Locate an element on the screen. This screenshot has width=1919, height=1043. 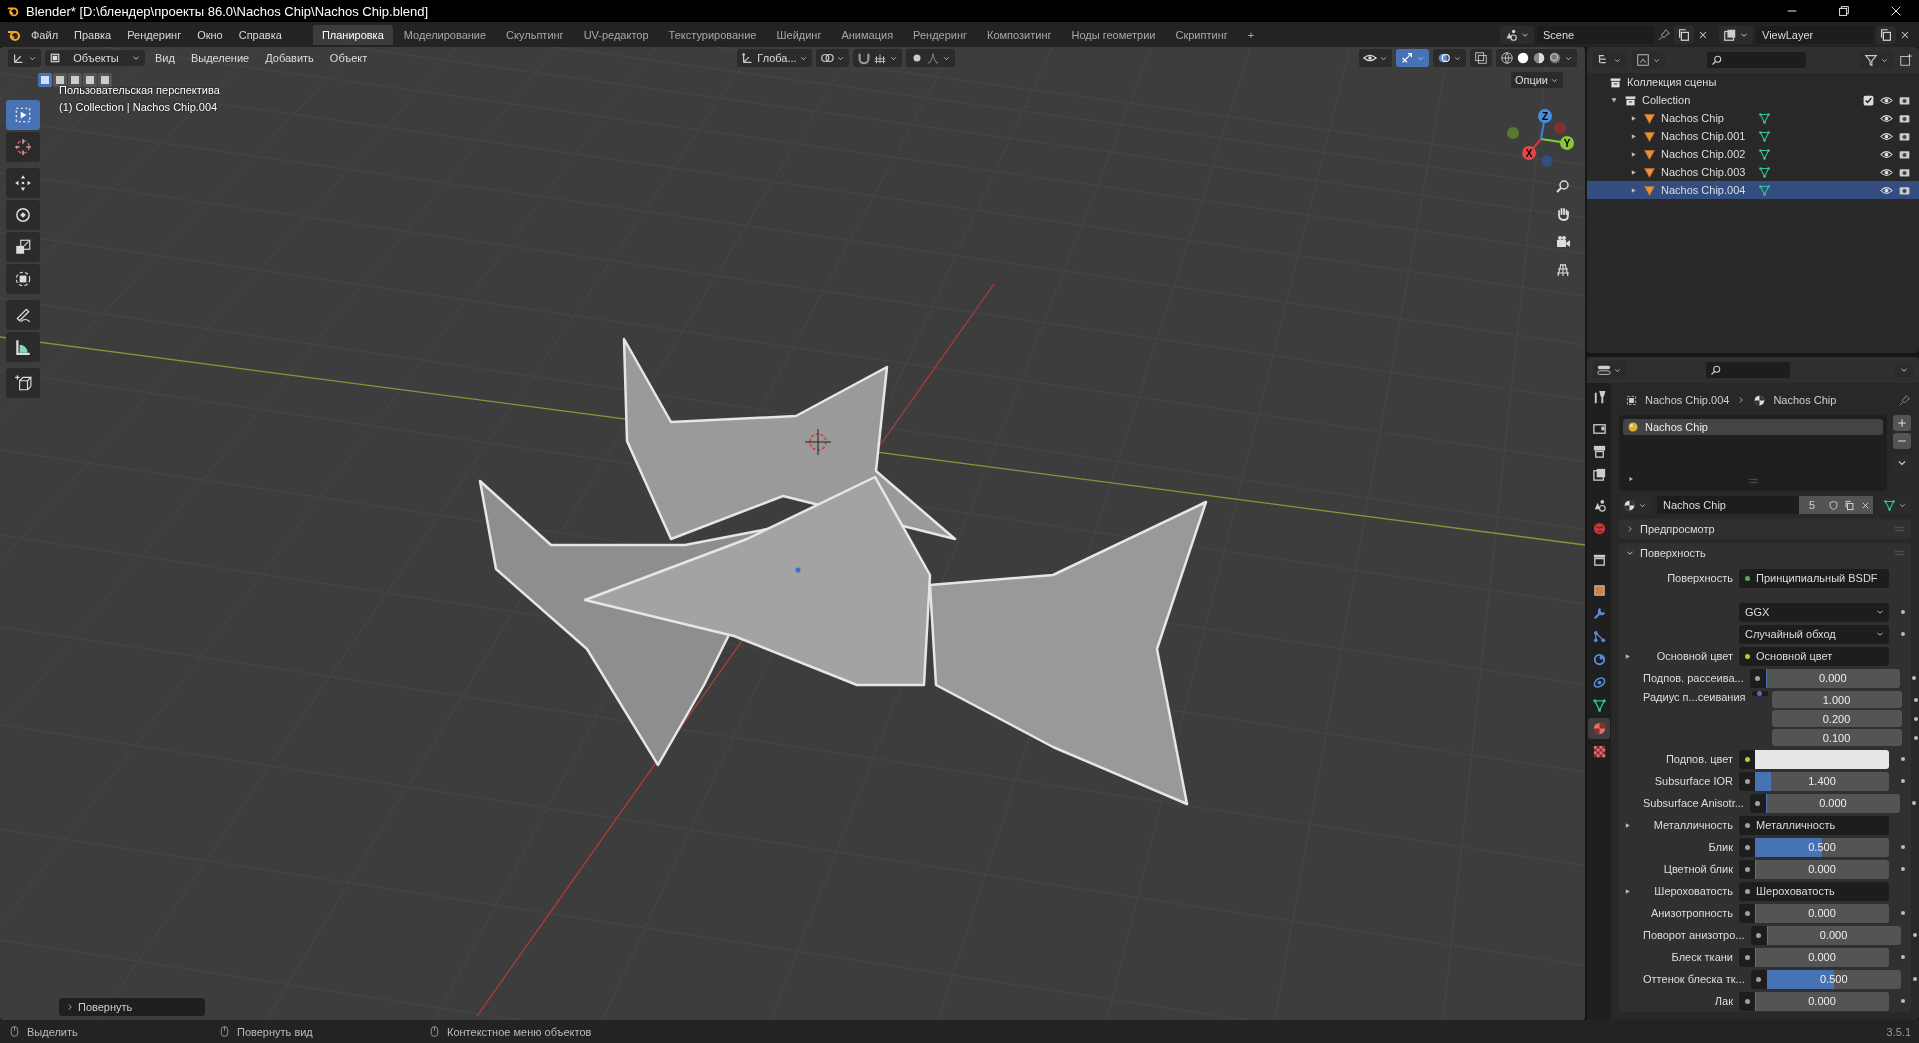
material-slot-list: Nachos Chip is located at coordinates (1753, 453).